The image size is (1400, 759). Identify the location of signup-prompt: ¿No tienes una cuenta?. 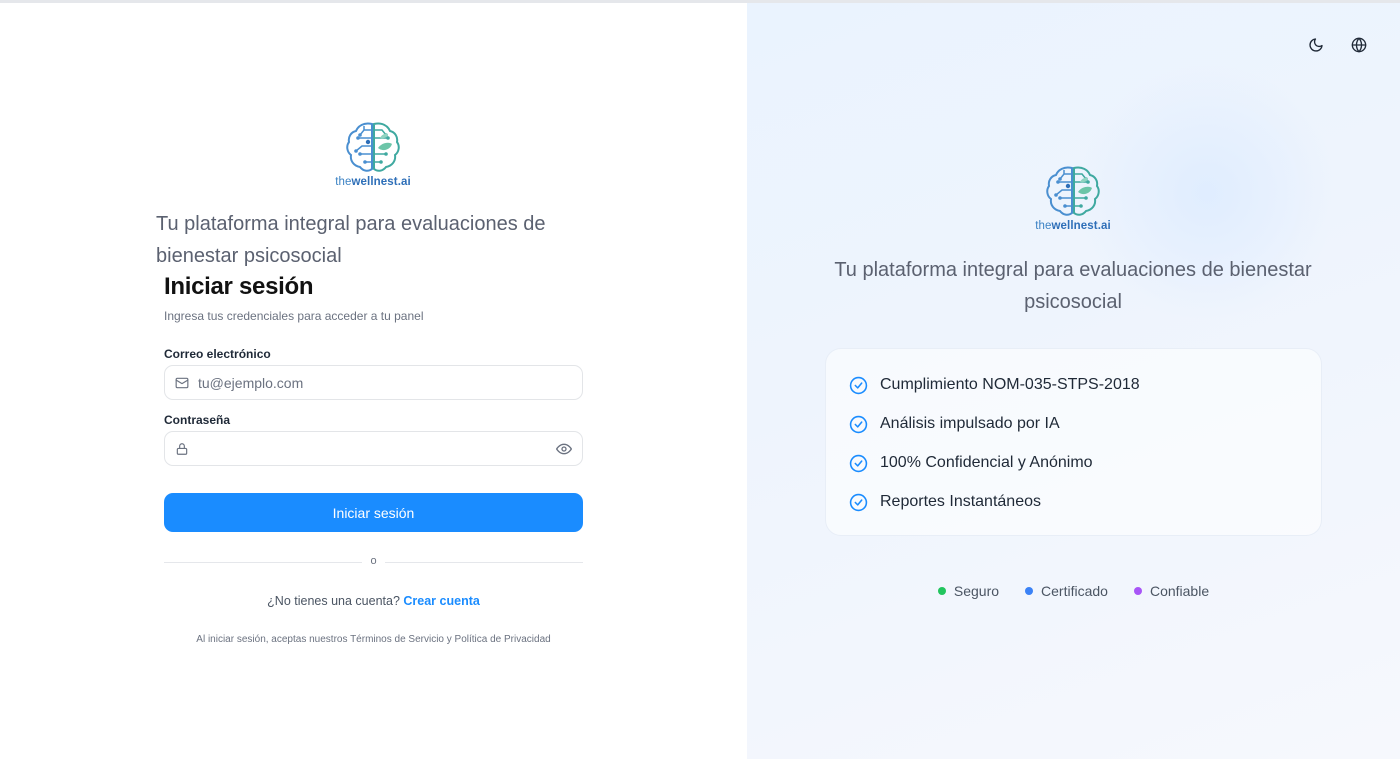
(333, 601).